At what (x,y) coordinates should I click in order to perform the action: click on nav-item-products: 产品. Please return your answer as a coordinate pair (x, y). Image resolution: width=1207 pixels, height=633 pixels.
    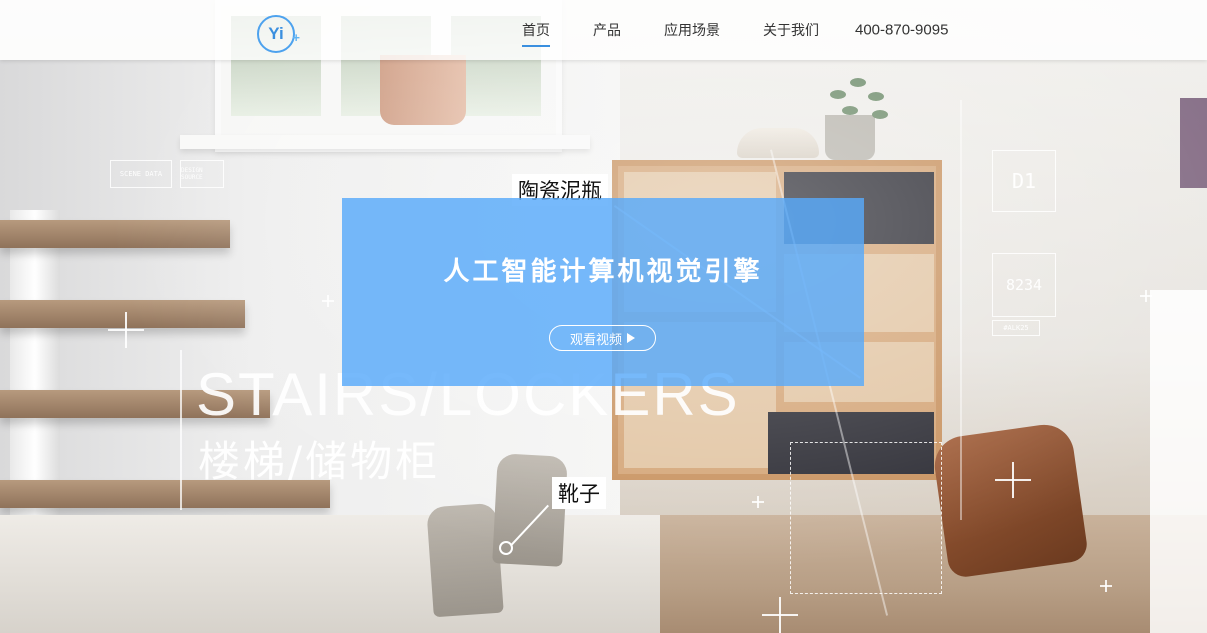
    Looking at the image, I should click on (607, 30).